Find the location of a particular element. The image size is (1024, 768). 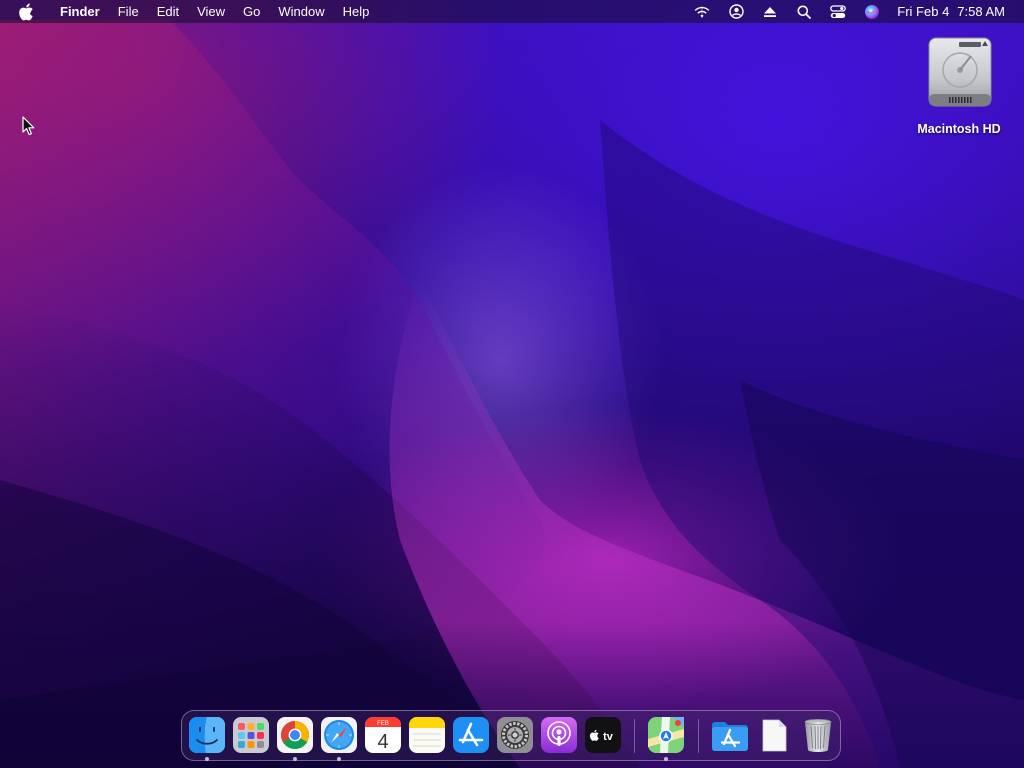

dock-podcasts is located at coordinates (559, 735).